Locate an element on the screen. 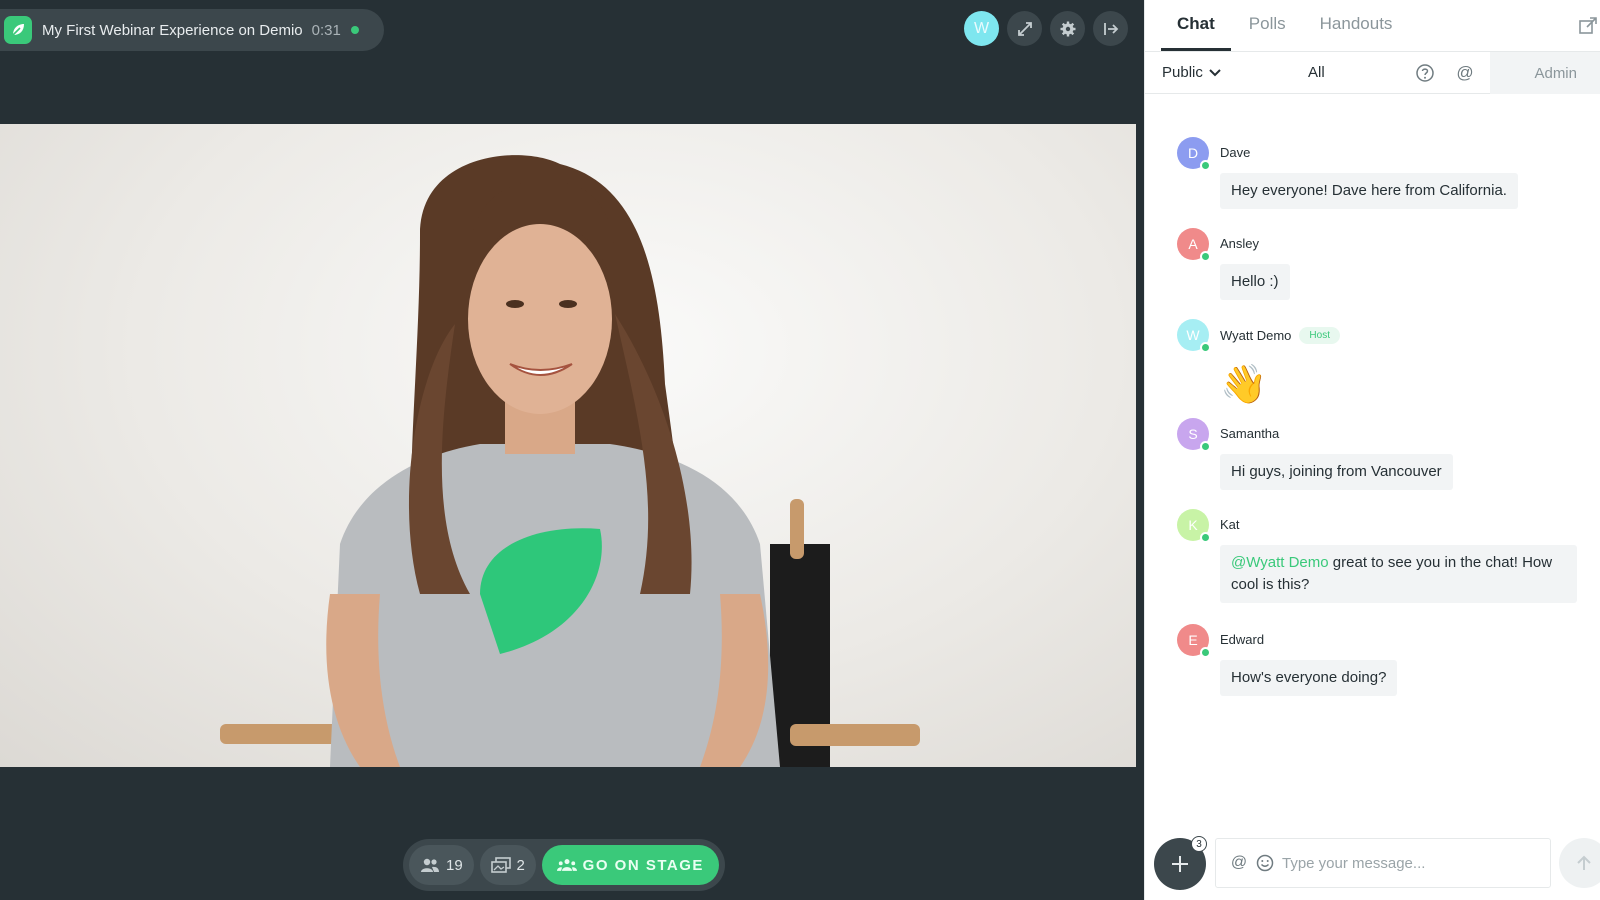 The height and width of the screenshot is (900, 1600). user-avatar: W is located at coordinates (981, 28).